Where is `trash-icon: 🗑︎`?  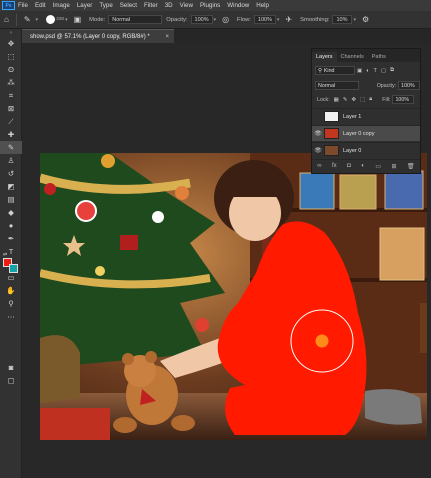
trash-icon: 🗑︎ is located at coordinates (411, 166).